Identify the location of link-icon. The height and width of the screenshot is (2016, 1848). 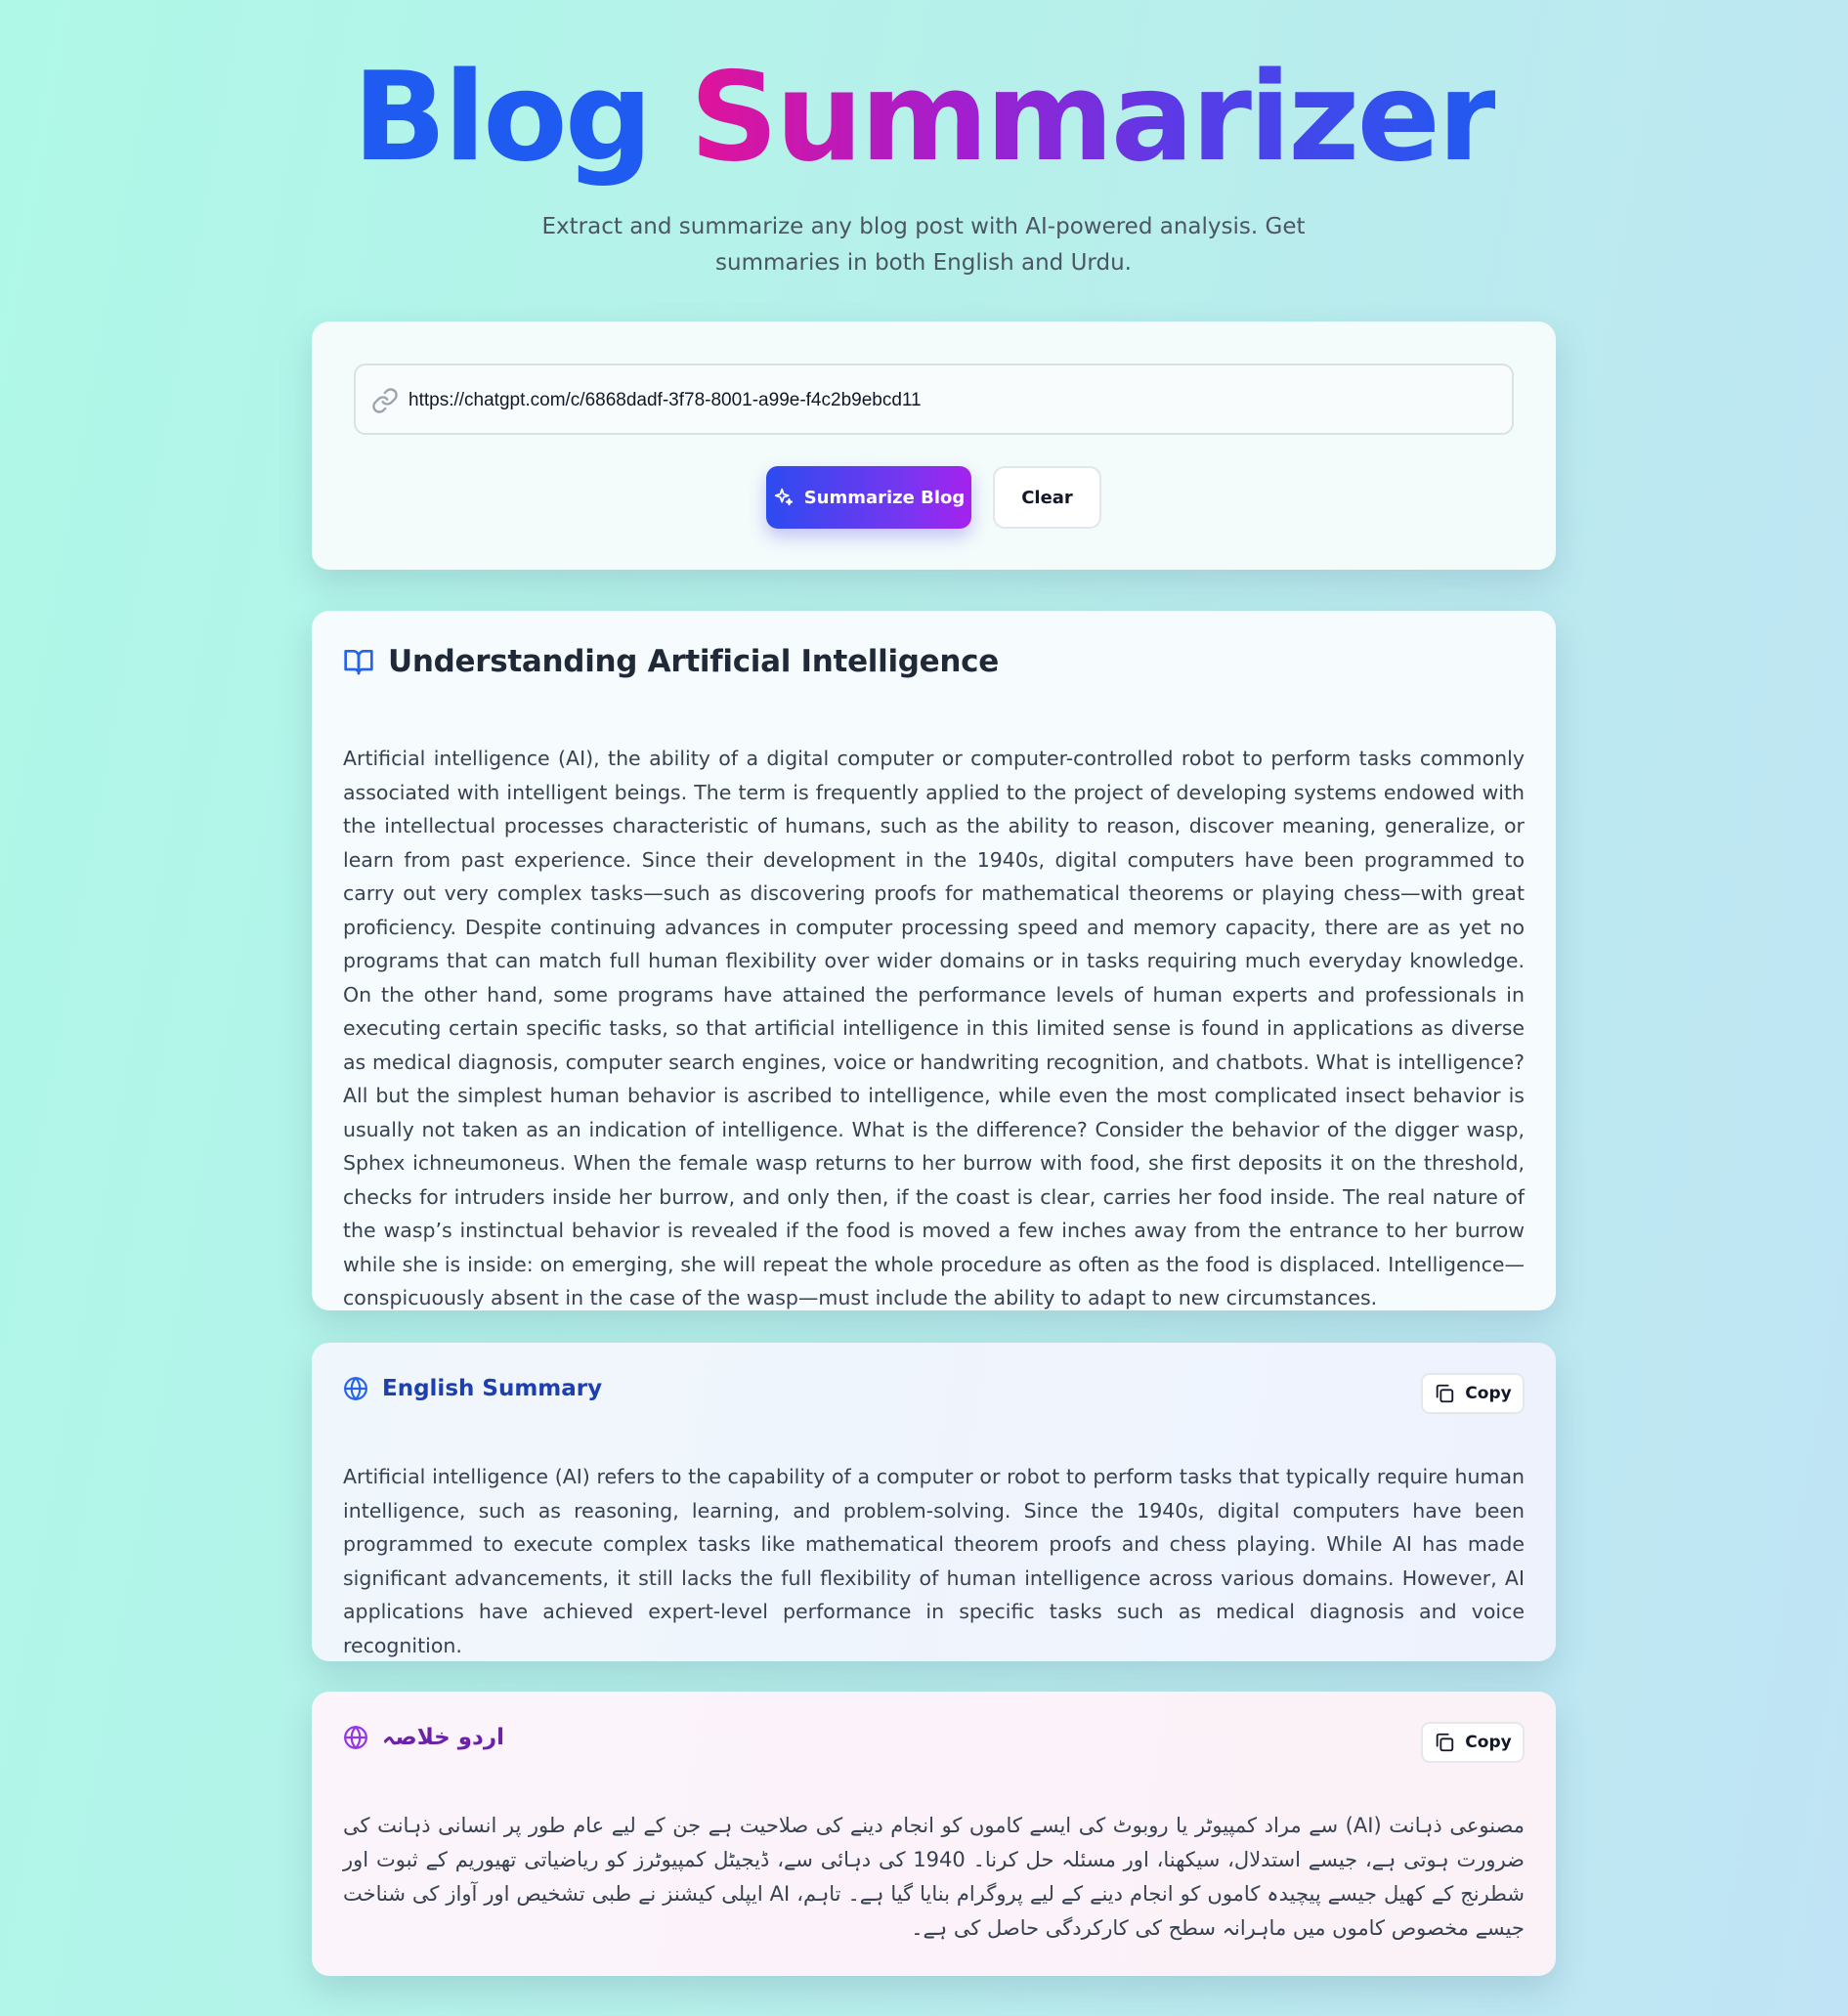
(385, 400).